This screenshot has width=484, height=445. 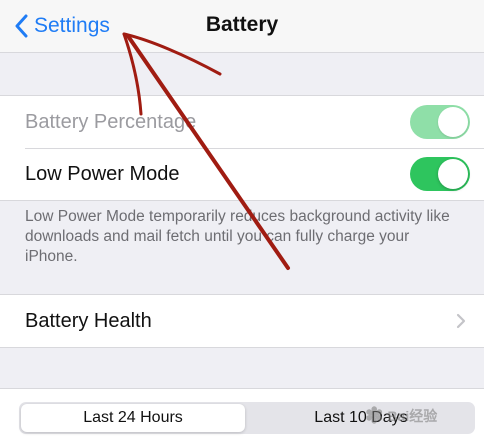 What do you see at coordinates (102, 173) in the screenshot?
I see `low-power-mode-label: Low Power Mode` at bounding box center [102, 173].